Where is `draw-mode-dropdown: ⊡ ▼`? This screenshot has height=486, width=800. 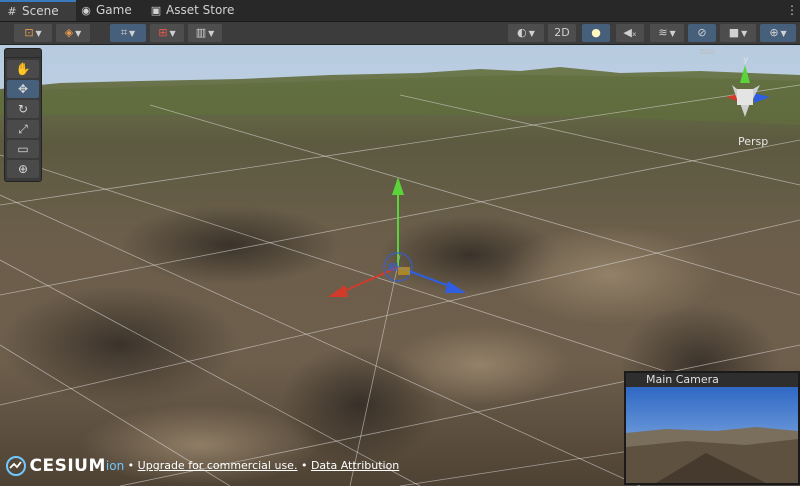
draw-mode-dropdown: ⊡ ▼ is located at coordinates (33, 33).